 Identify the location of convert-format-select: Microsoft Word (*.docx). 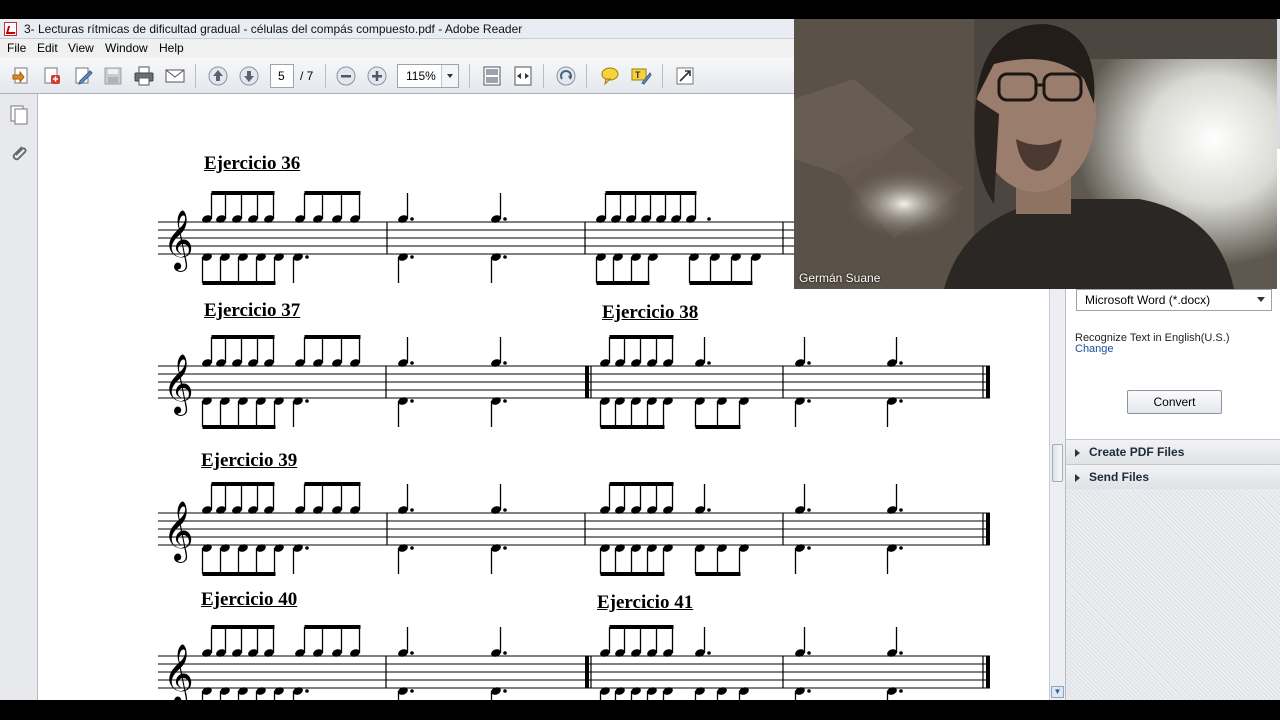
(1174, 300).